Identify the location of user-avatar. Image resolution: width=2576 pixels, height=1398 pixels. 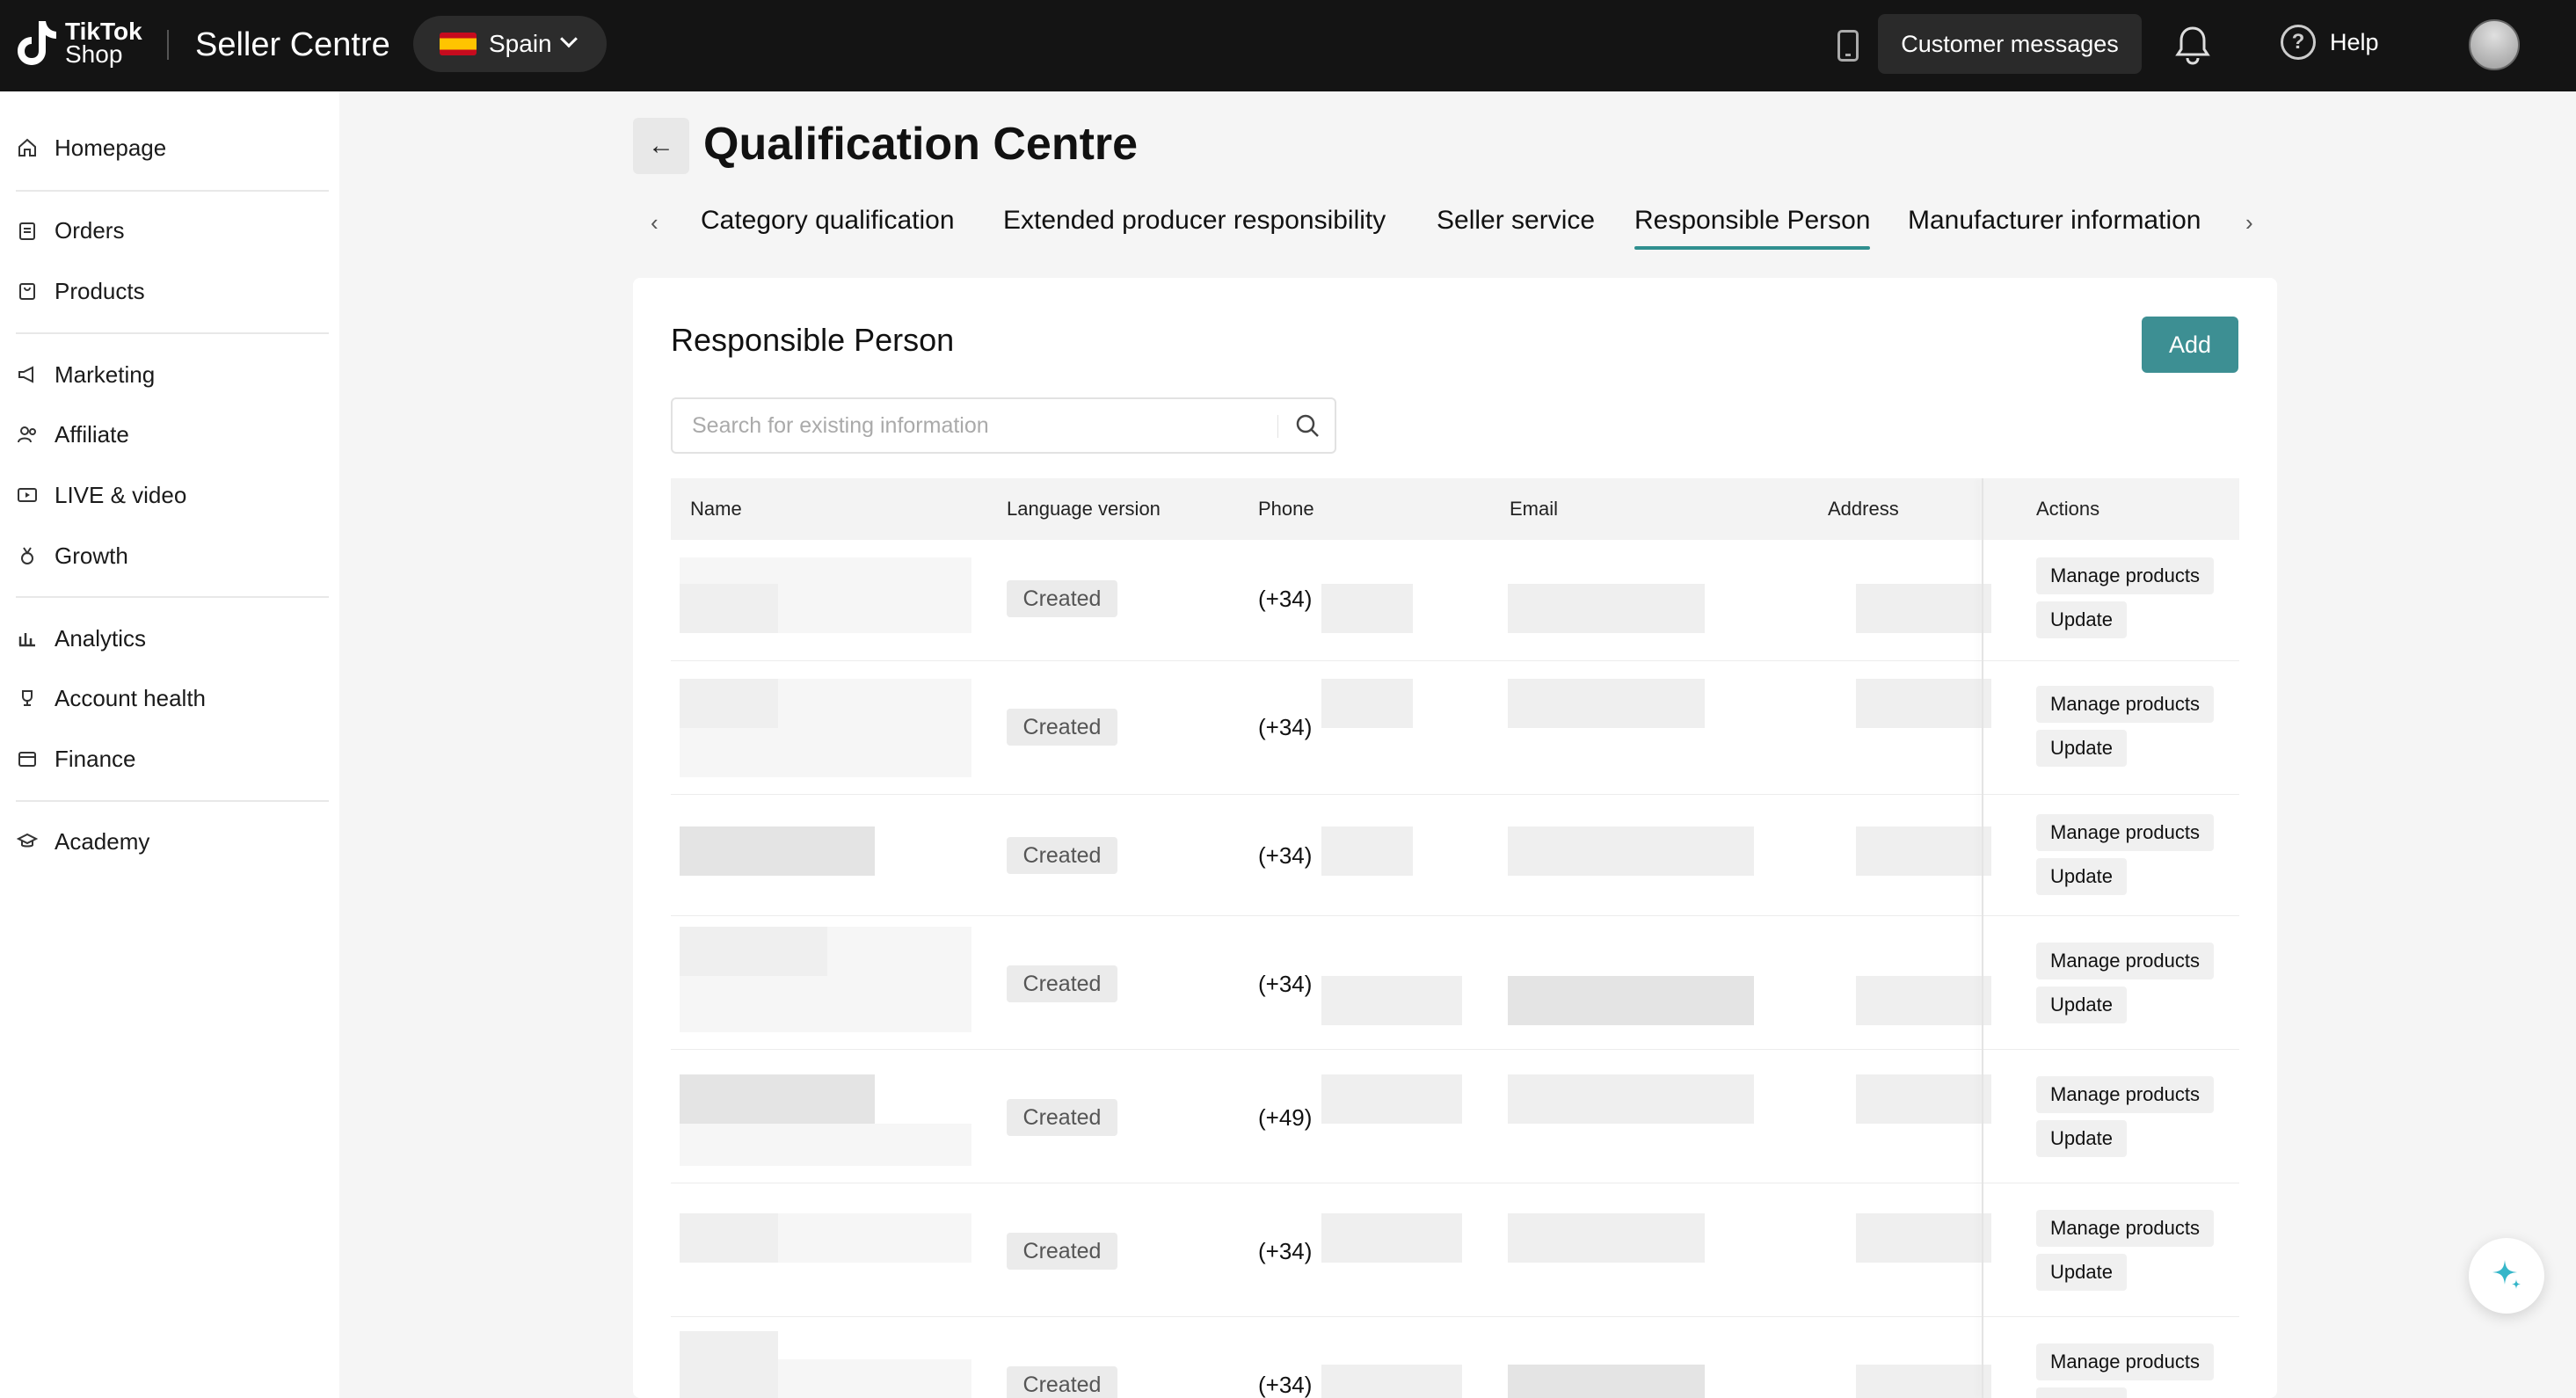
(2494, 45).